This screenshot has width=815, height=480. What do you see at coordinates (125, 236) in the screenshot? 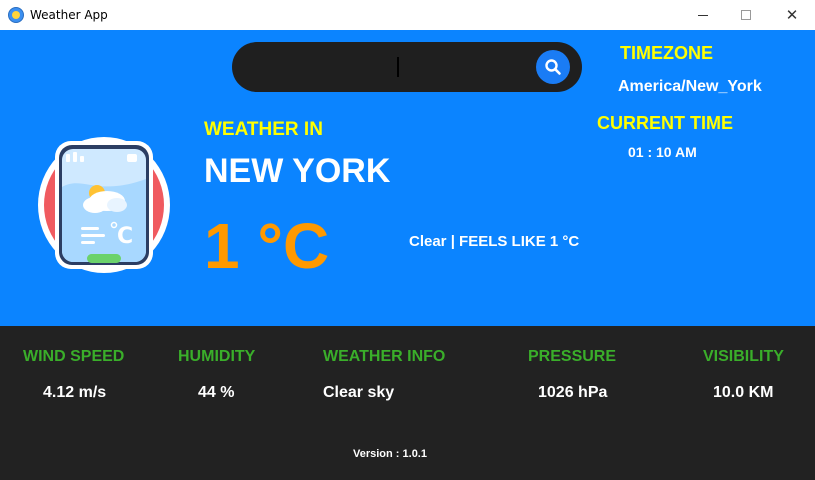
I see `svg-text: C` at bounding box center [125, 236].